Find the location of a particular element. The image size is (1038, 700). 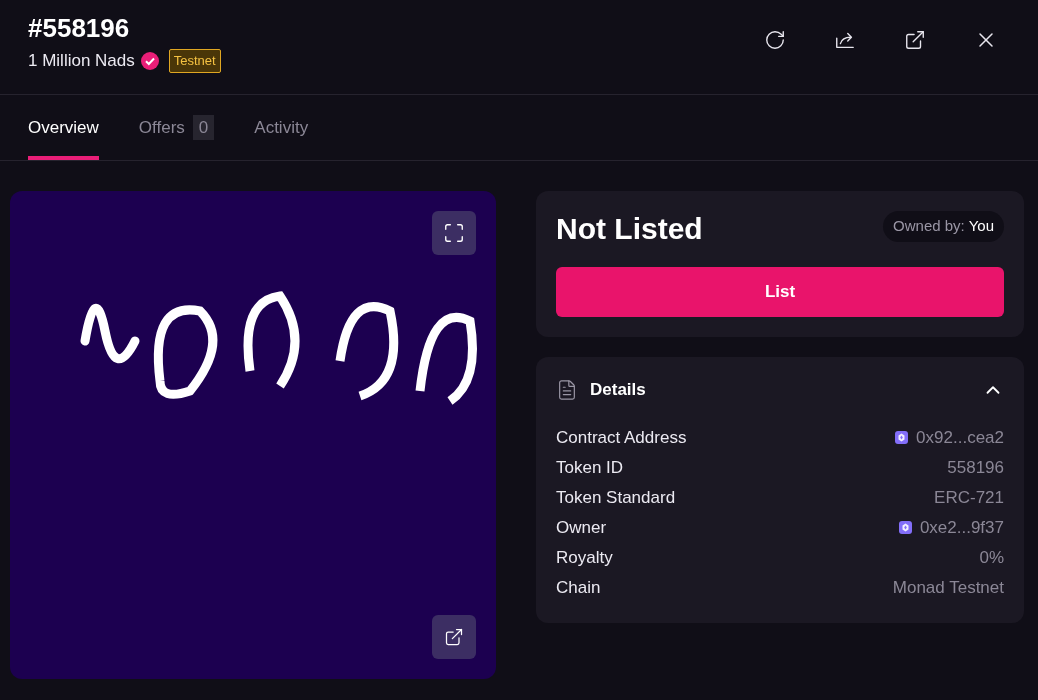

listing-status: Not Listed is located at coordinates (629, 229).